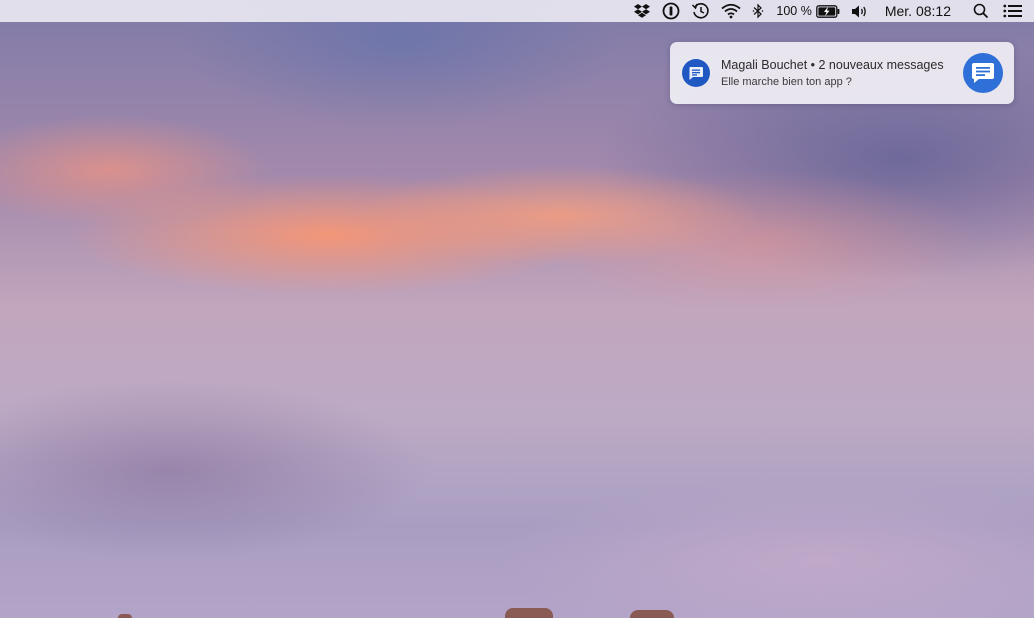  I want to click on notification-body: Elle marche bien ton app ?, so click(786, 82).